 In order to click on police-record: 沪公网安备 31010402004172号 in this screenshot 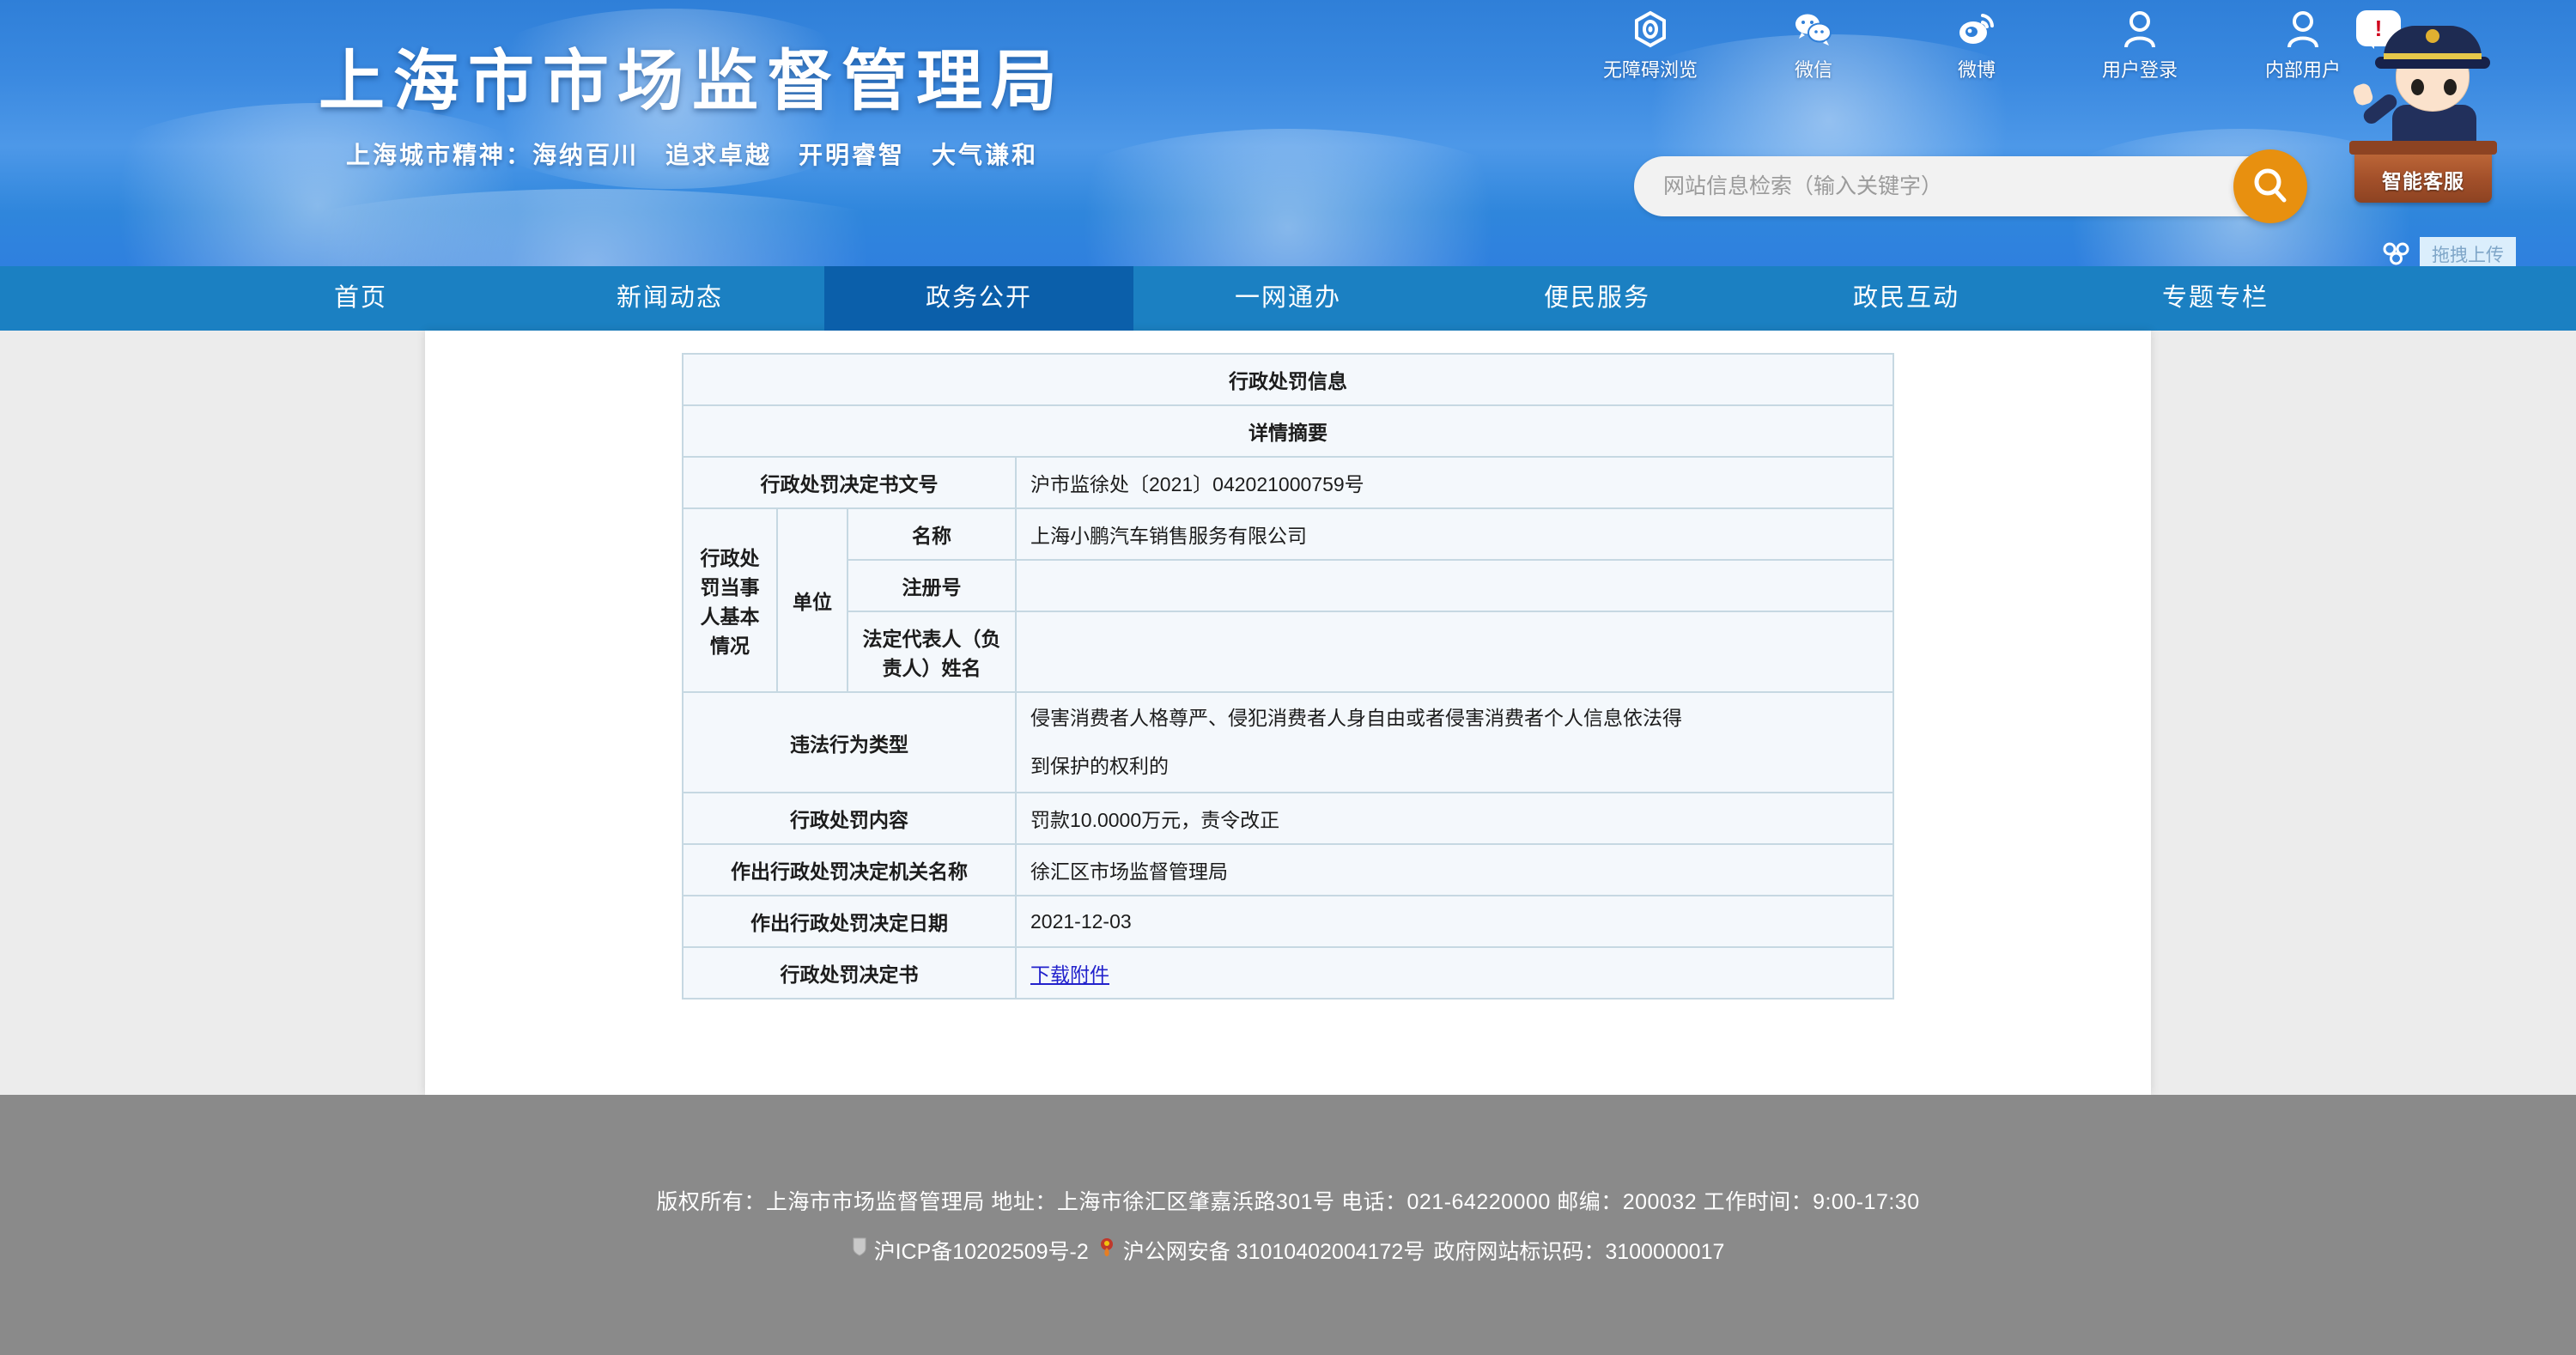, I will do `click(1261, 1250)`.